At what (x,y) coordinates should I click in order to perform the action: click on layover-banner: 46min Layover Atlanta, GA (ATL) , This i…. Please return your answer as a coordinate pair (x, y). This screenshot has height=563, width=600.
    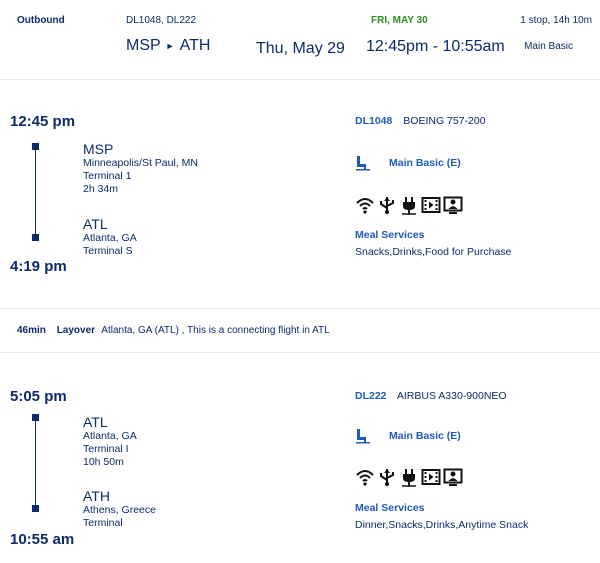
    Looking at the image, I should click on (300, 330).